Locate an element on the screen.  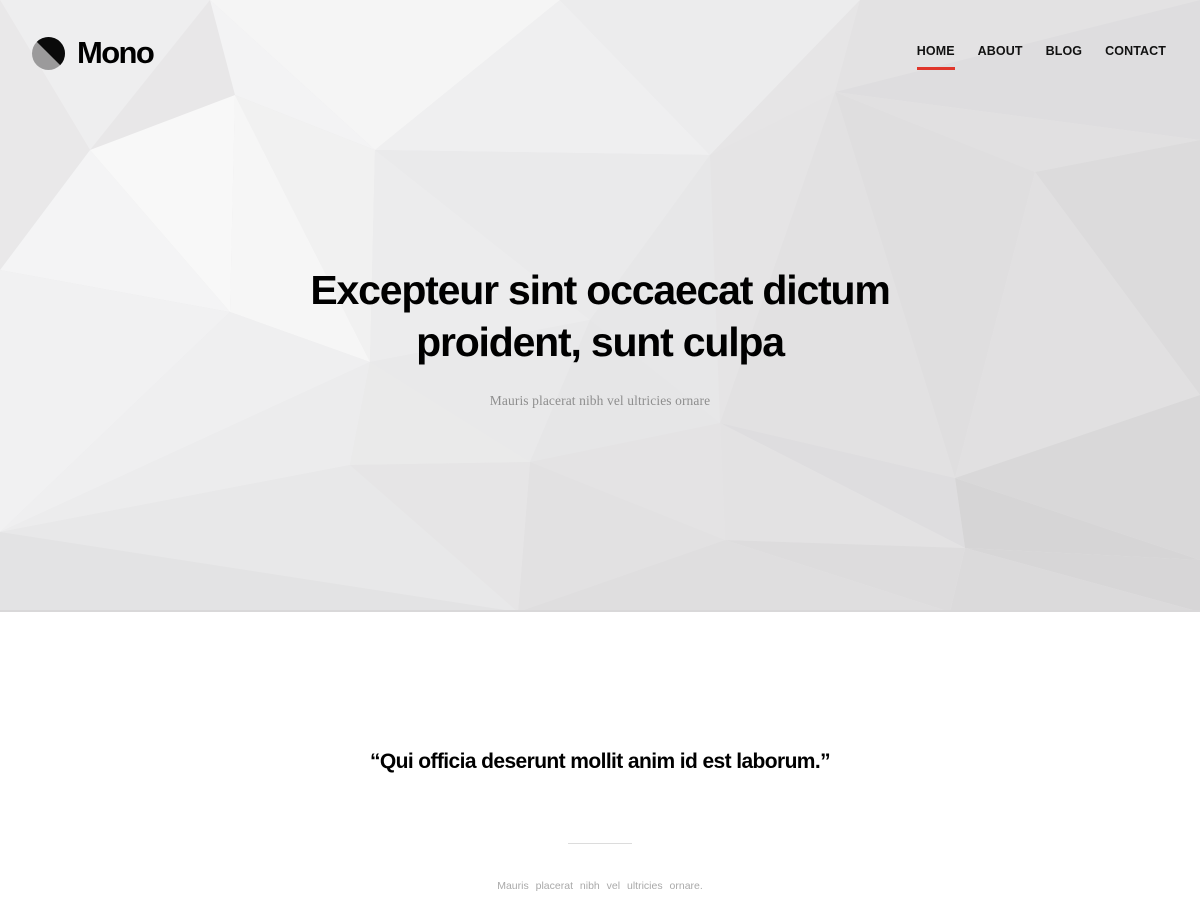
nav-item-contact: CONTACT is located at coordinates (1135, 56).